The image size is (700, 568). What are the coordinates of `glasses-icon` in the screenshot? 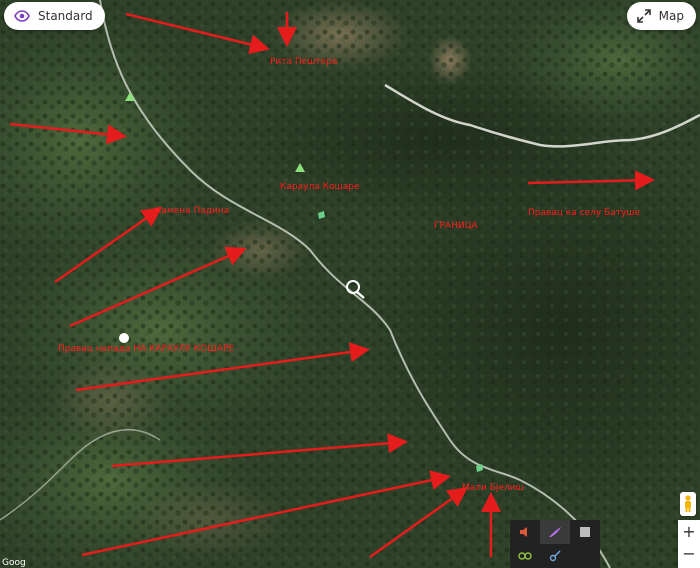 It's located at (525, 556).